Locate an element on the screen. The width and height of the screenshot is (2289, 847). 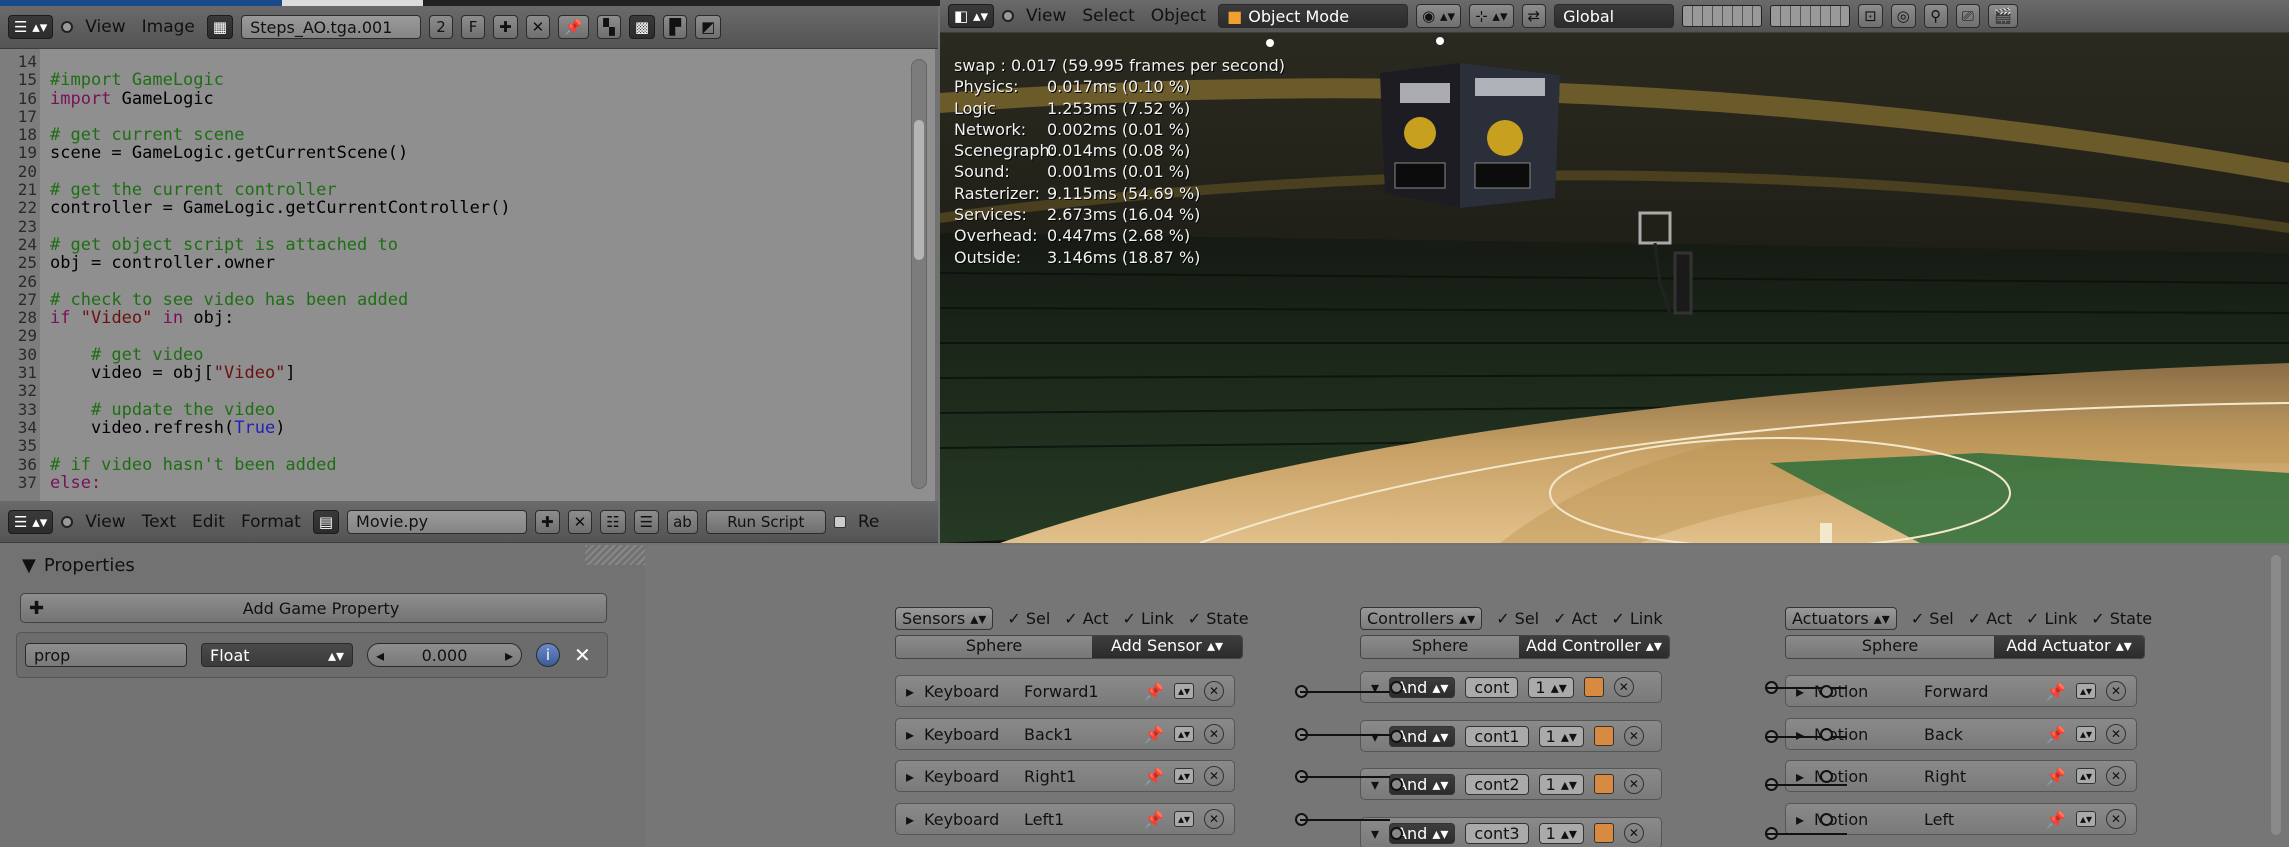
actuator-brick: ▸ Motion Forward 📌 ▴▾ ✕ is located at coordinates (1961, 691).